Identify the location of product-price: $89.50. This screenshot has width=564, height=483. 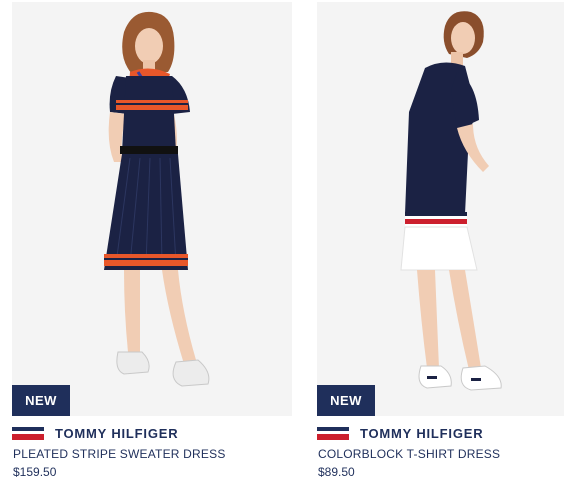
(336, 472).